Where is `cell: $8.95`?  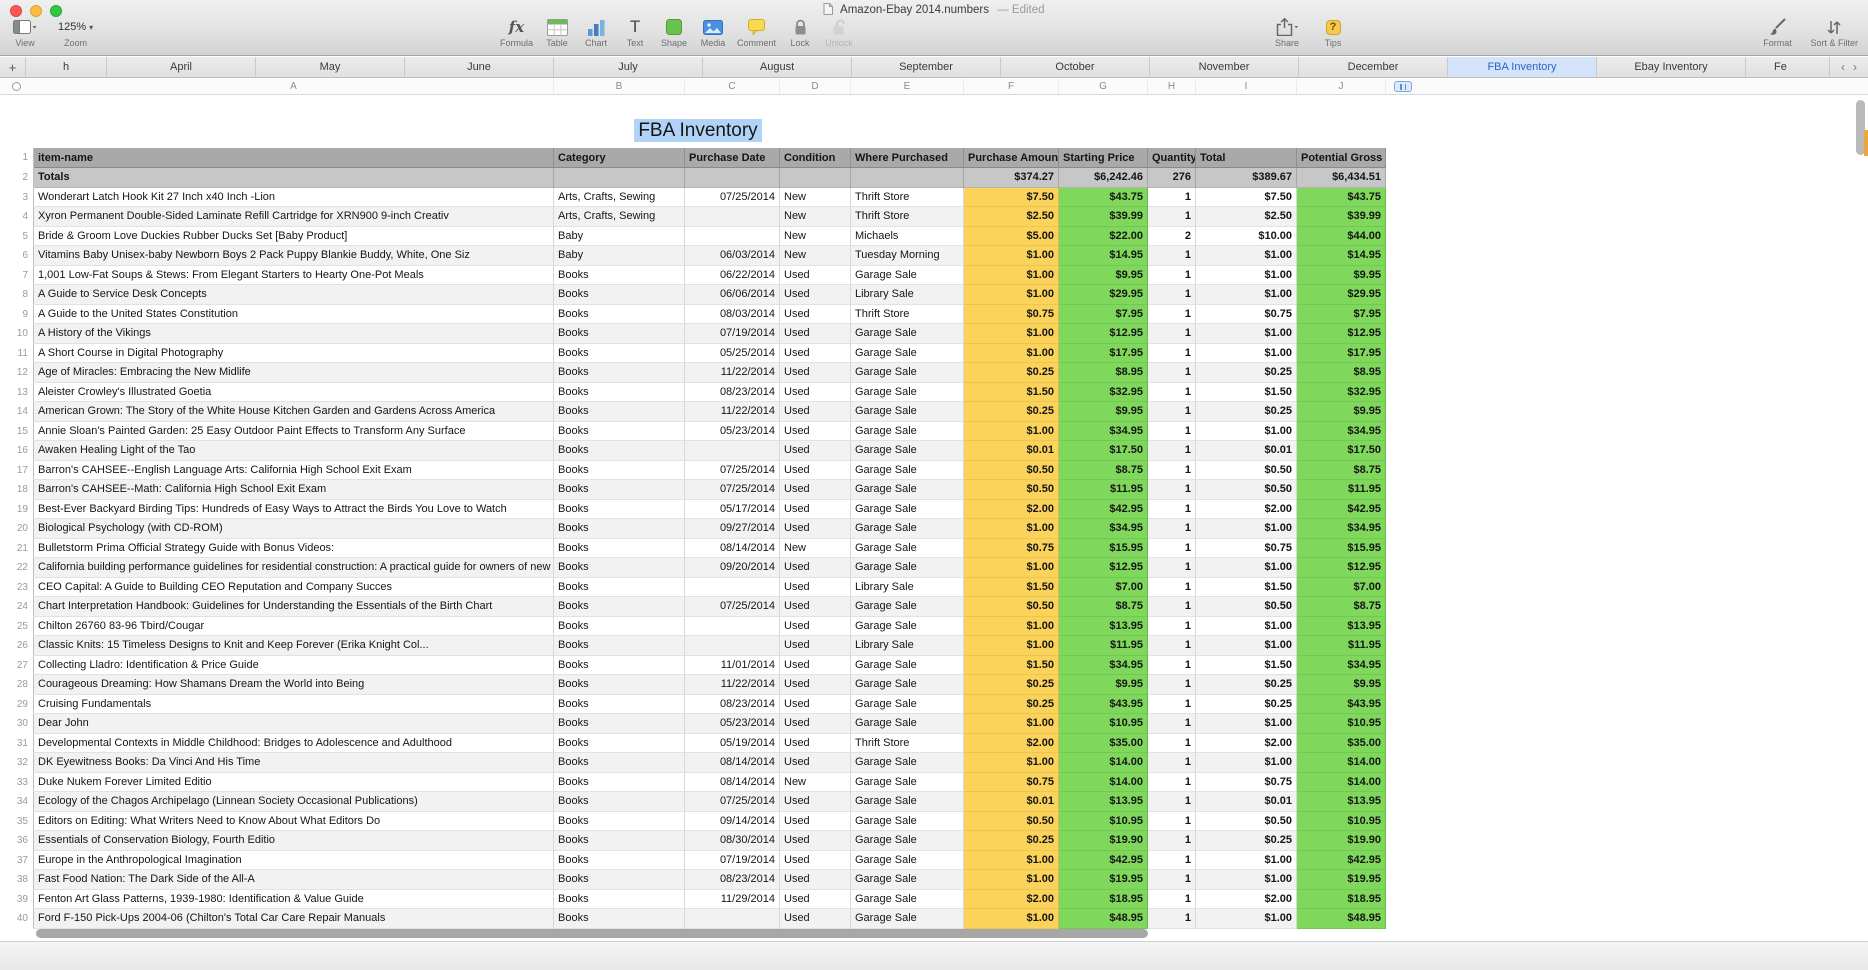
cell: $8.95 is located at coordinates (1103, 373).